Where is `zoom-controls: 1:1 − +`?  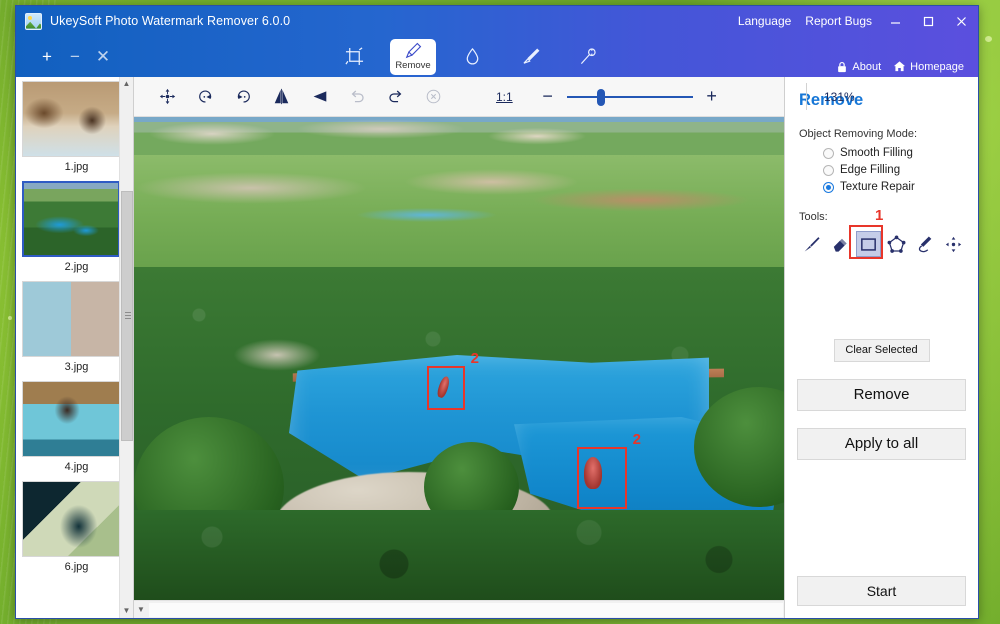 zoom-controls: 1:1 − + is located at coordinates (610, 96).